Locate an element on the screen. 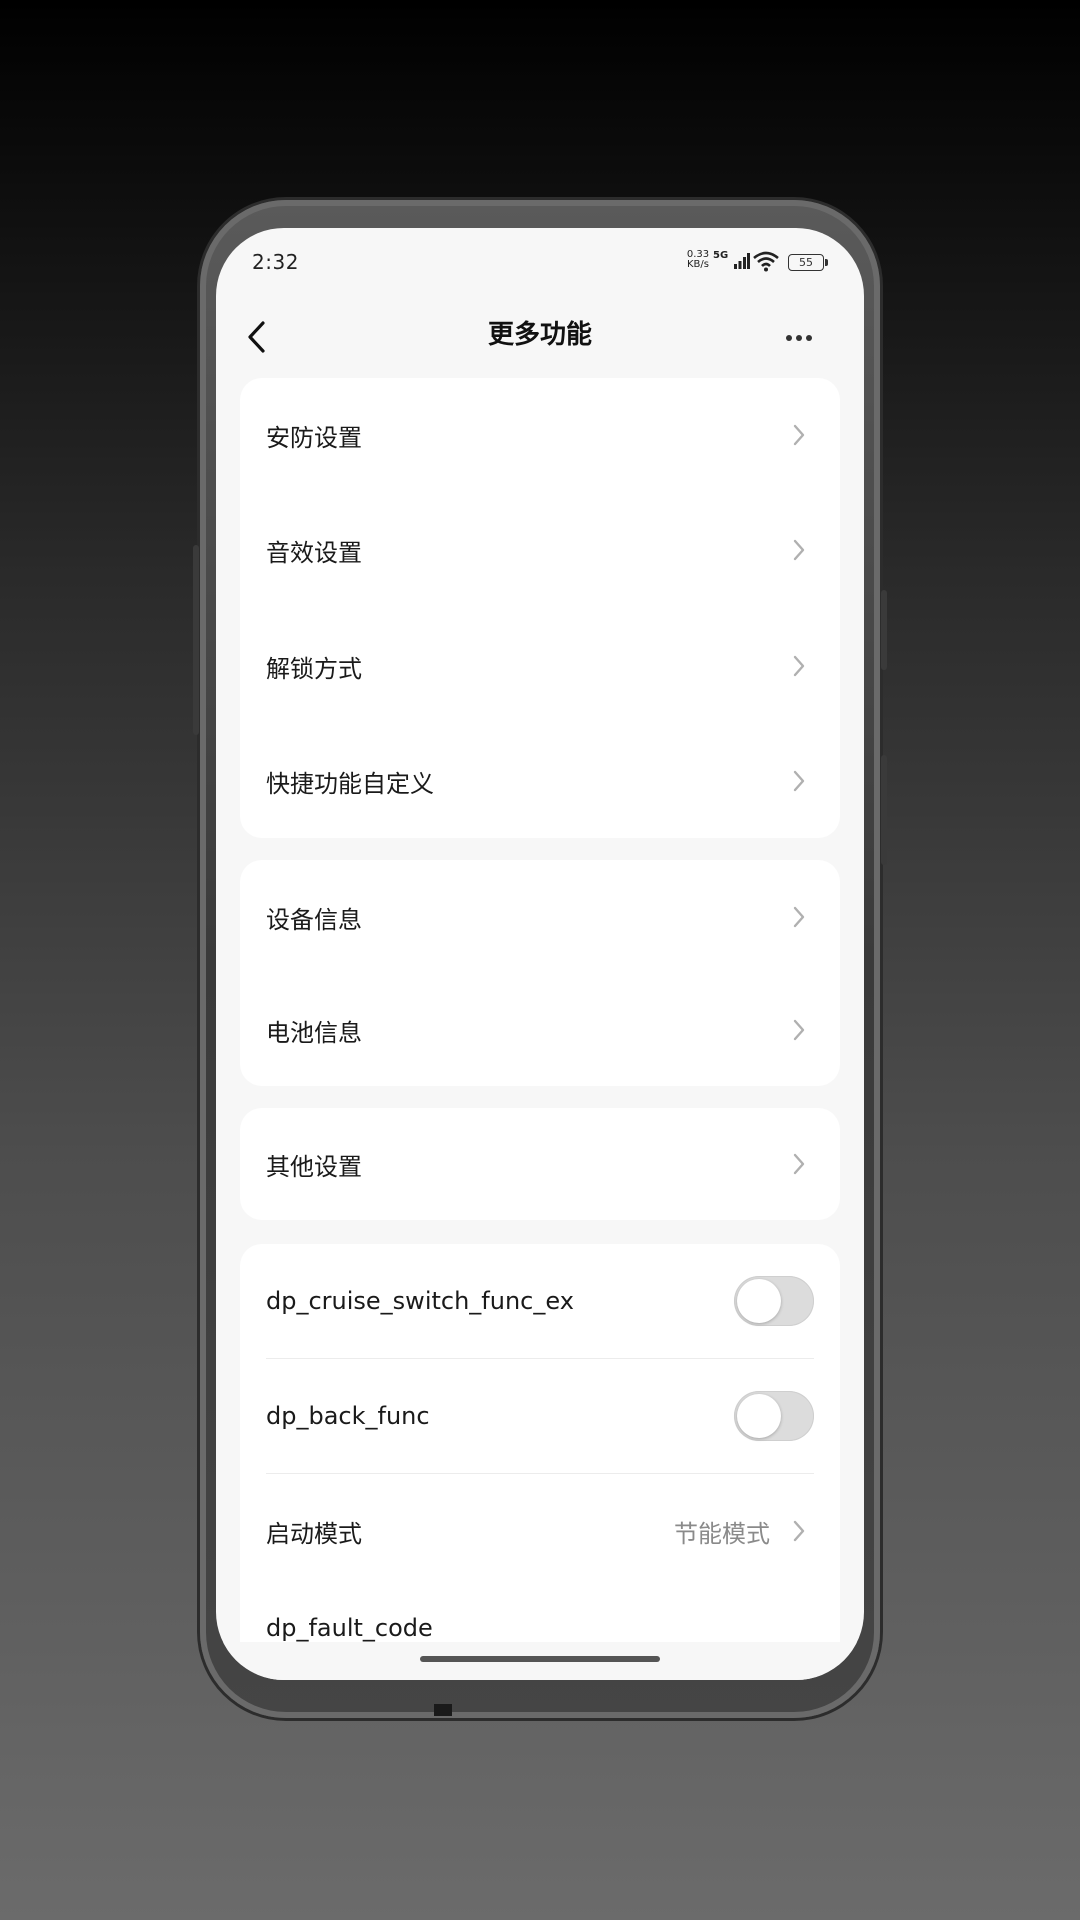 Image resolution: width=1080 pixels, height=1920 pixels. list-item: dp_fault_code is located at coordinates (540, 1616).